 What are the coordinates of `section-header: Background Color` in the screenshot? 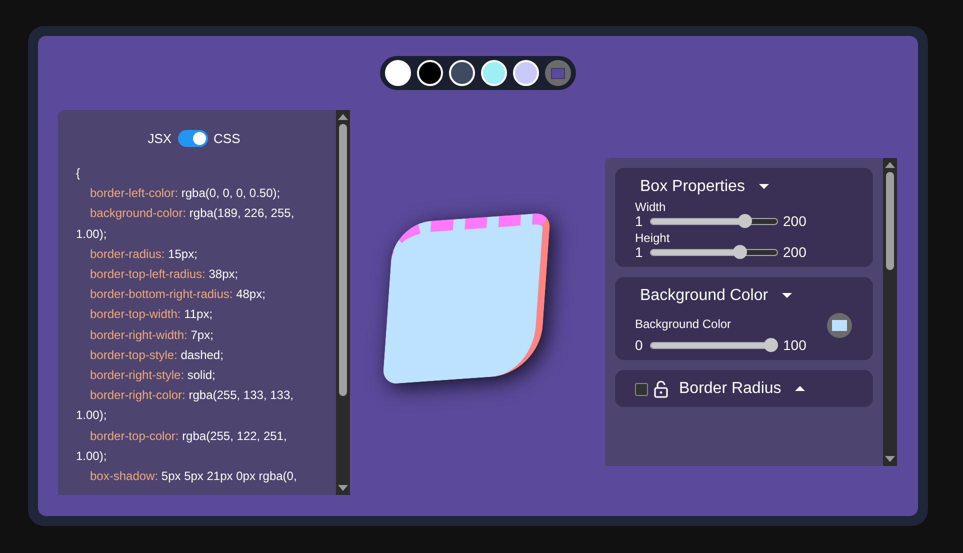 It's located at (713, 296).